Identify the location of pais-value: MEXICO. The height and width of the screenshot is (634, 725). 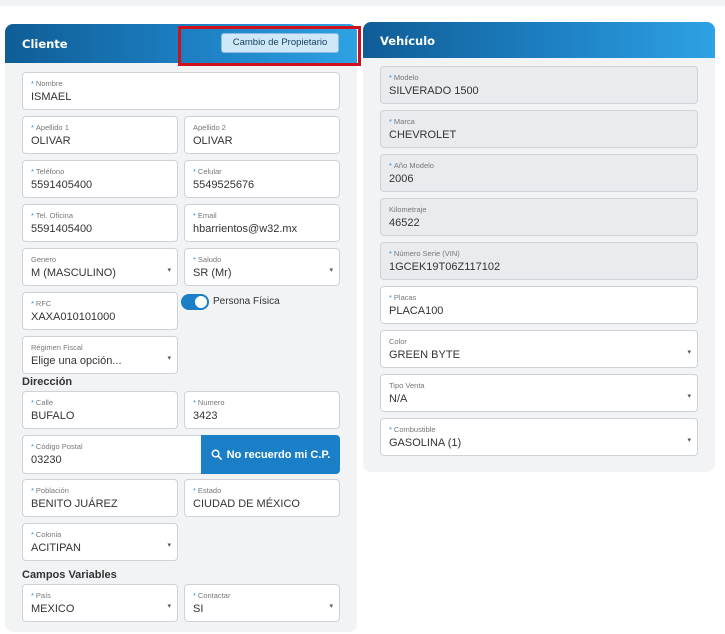
(53, 609).